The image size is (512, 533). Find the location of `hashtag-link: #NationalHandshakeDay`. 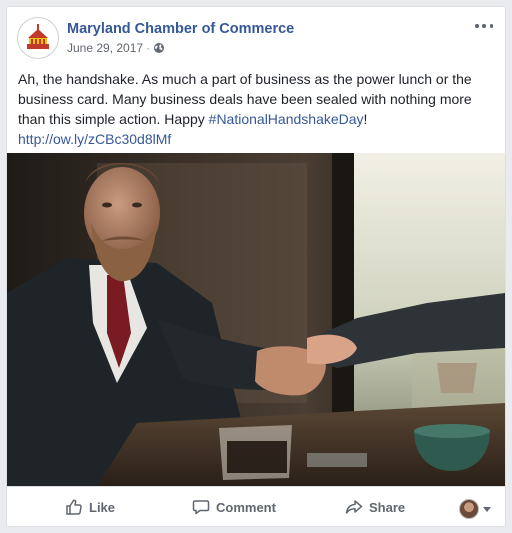

hashtag-link: #NationalHandshakeDay is located at coordinates (286, 119).